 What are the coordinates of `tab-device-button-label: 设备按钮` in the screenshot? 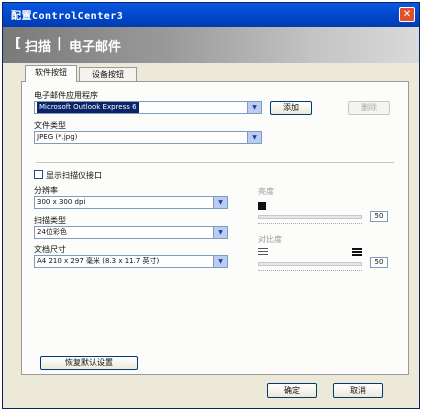 It's located at (108, 74).